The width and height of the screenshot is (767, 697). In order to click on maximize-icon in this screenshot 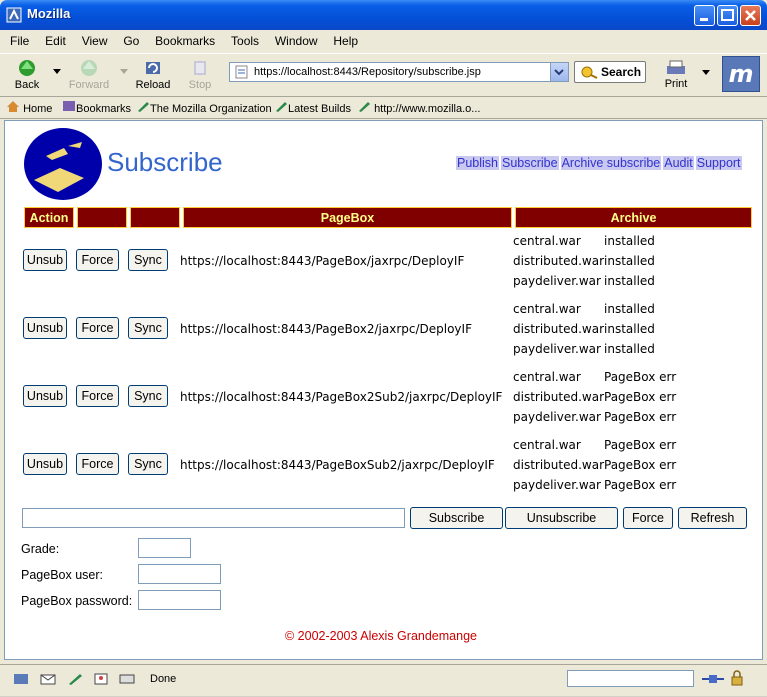, I will do `click(727, 15)`.